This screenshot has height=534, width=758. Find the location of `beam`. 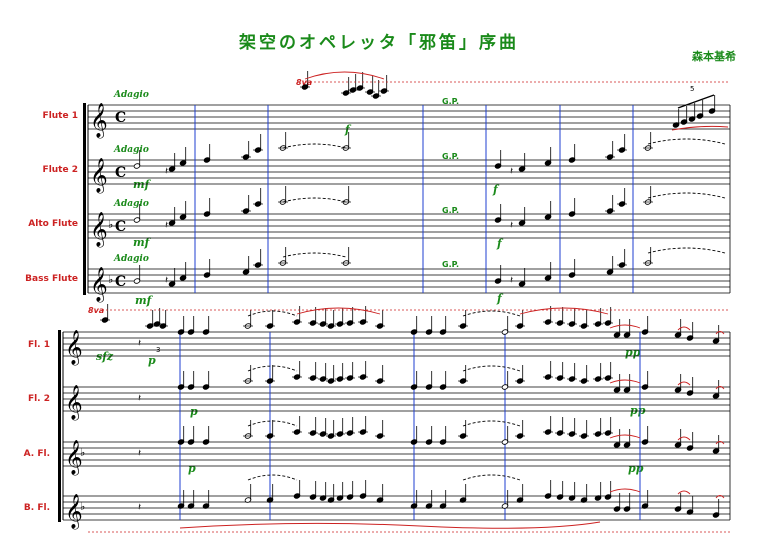

beam is located at coordinates (696, 101).